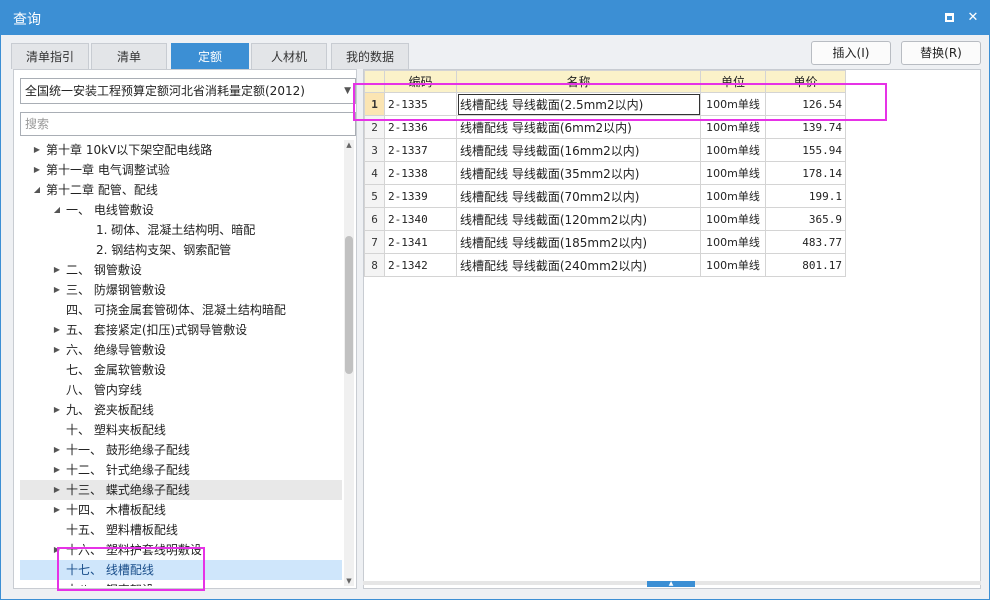  I want to click on tree-item: ▶ 十二、 针式绝缘子配线, so click(181, 470).